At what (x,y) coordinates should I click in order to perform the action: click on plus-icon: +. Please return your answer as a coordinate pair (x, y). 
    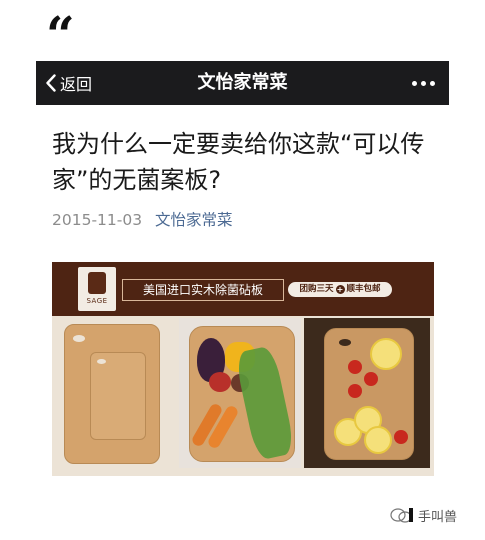
    Looking at the image, I should click on (340, 289).